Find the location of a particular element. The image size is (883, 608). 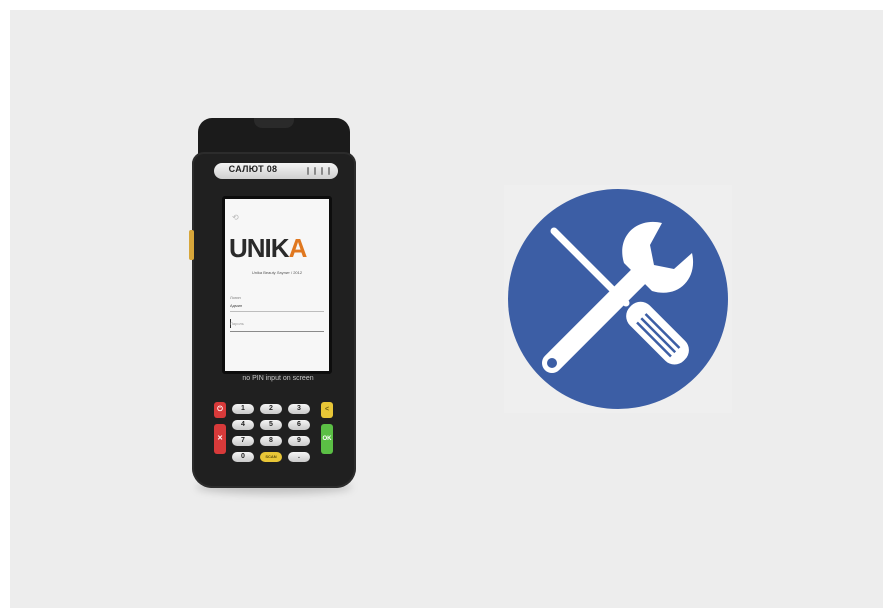

printer-ridge is located at coordinates (274, 123).